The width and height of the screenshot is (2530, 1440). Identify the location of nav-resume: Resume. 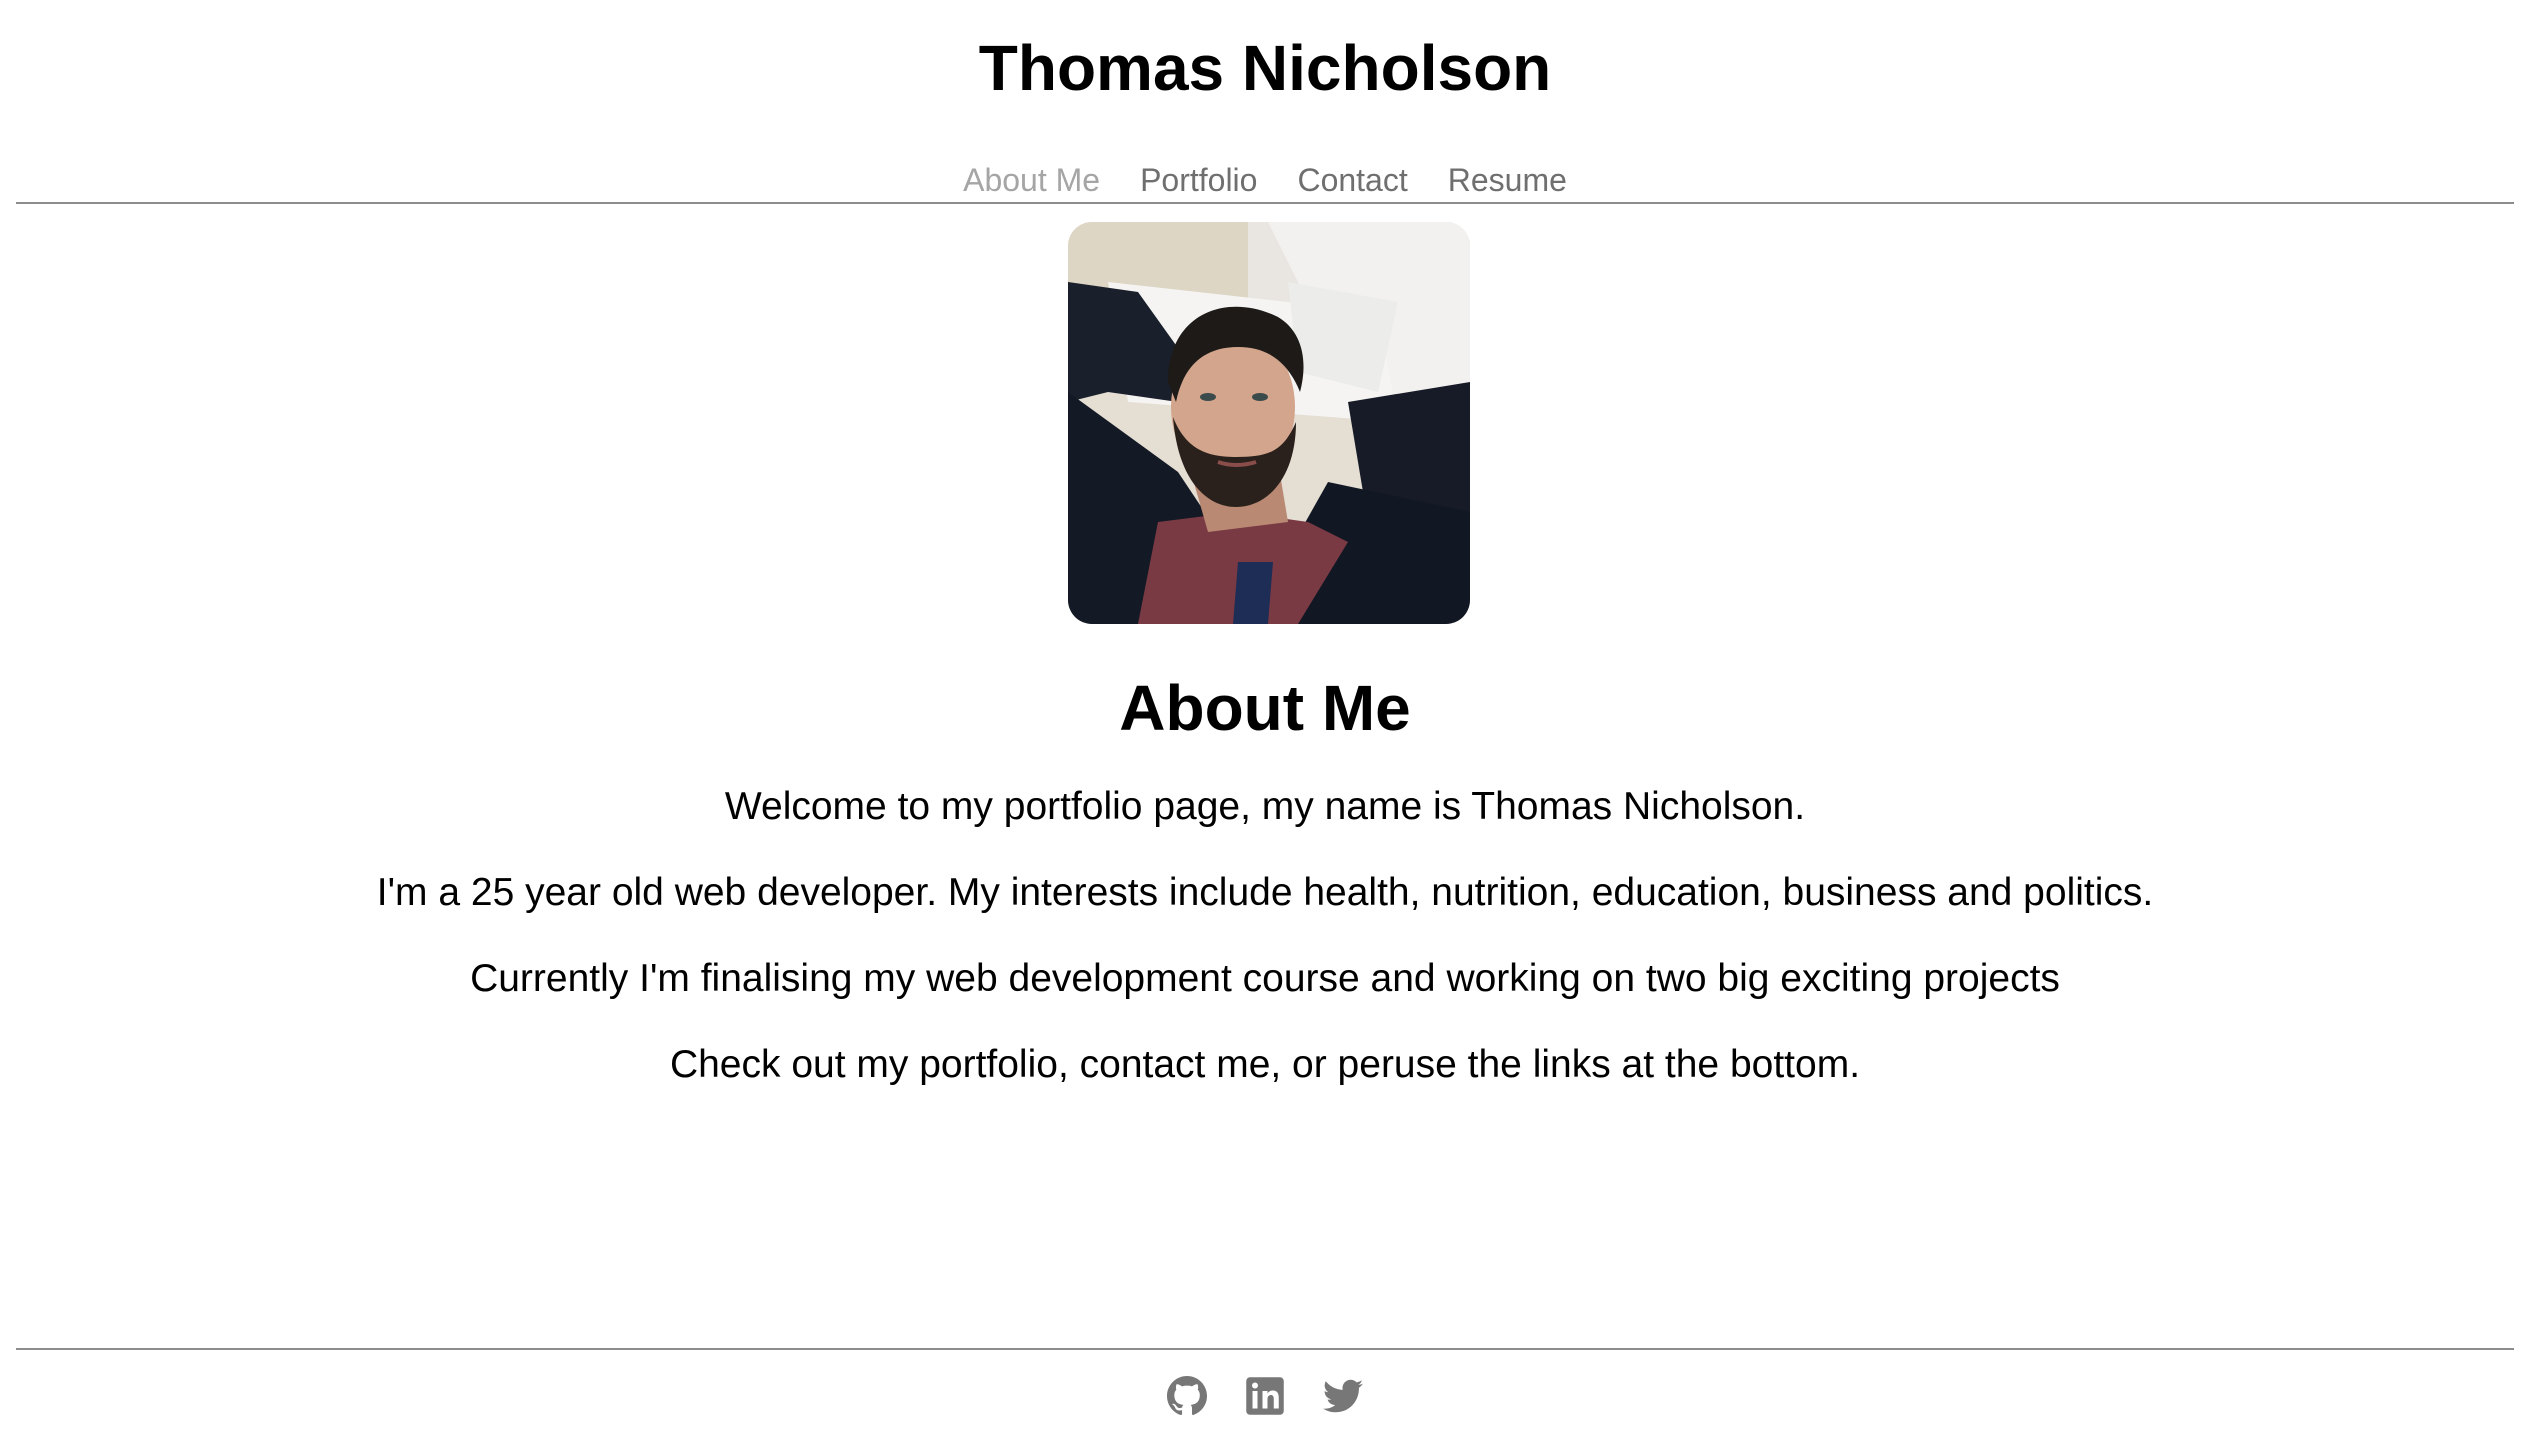
(1507, 180).